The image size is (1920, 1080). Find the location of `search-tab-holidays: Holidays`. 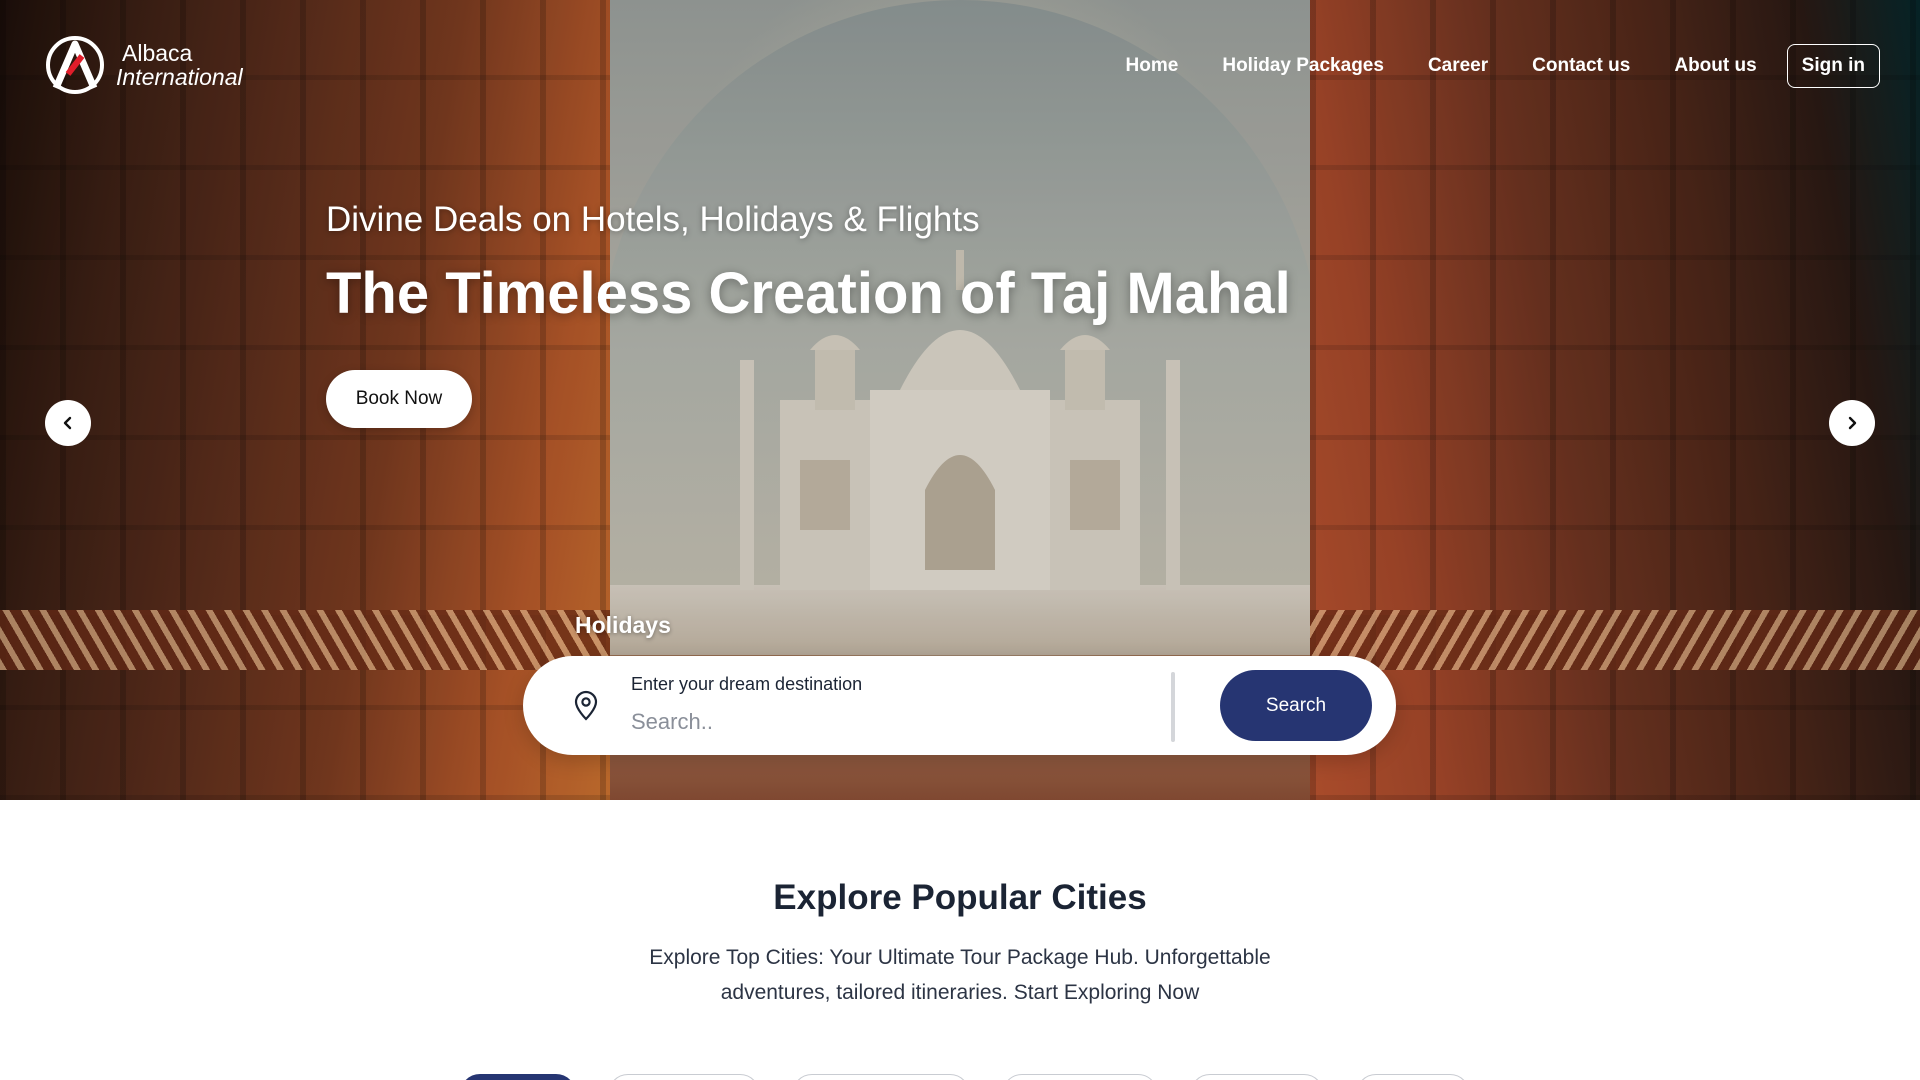

search-tab-holidays: Holidays is located at coordinates (623, 625).